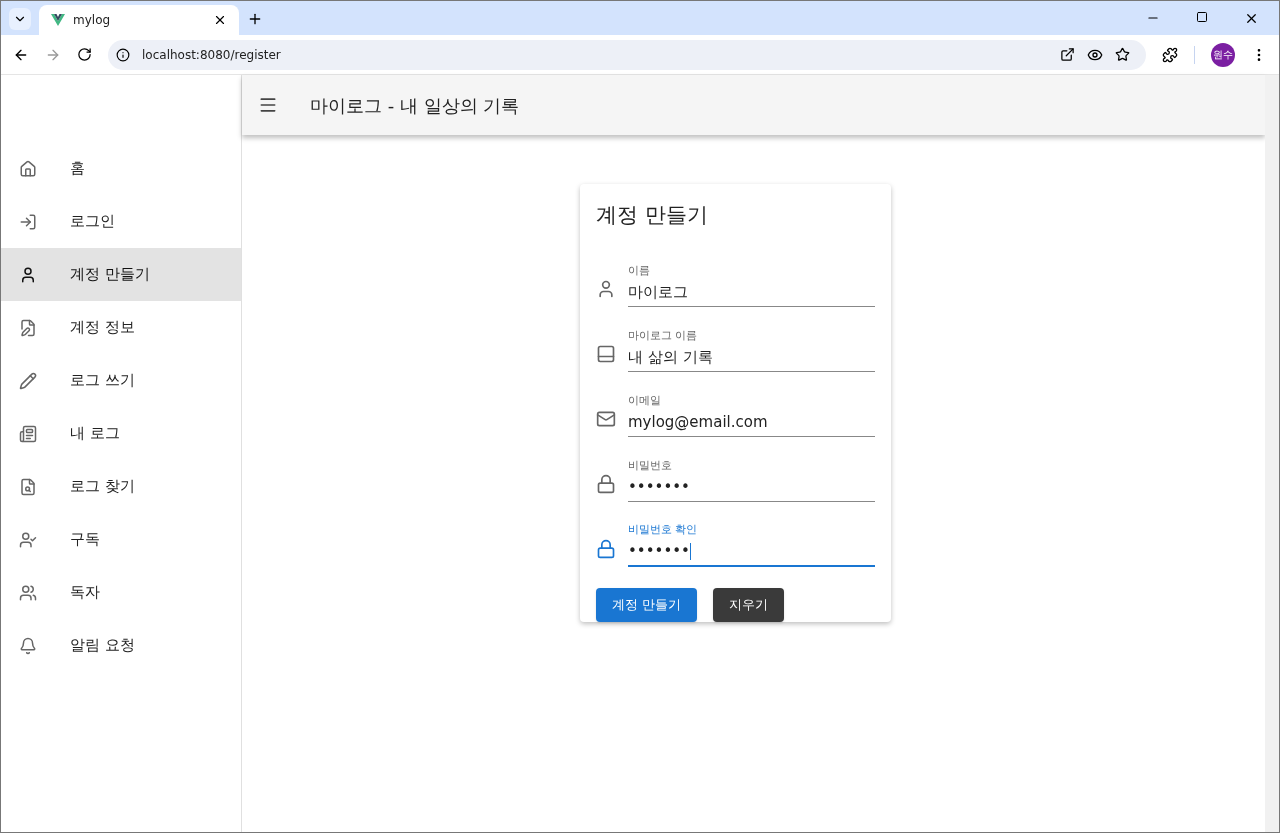 The width and height of the screenshot is (1280, 833). Describe the element at coordinates (647, 604) in the screenshot. I see `create-account-button: 계정 만들기` at that location.